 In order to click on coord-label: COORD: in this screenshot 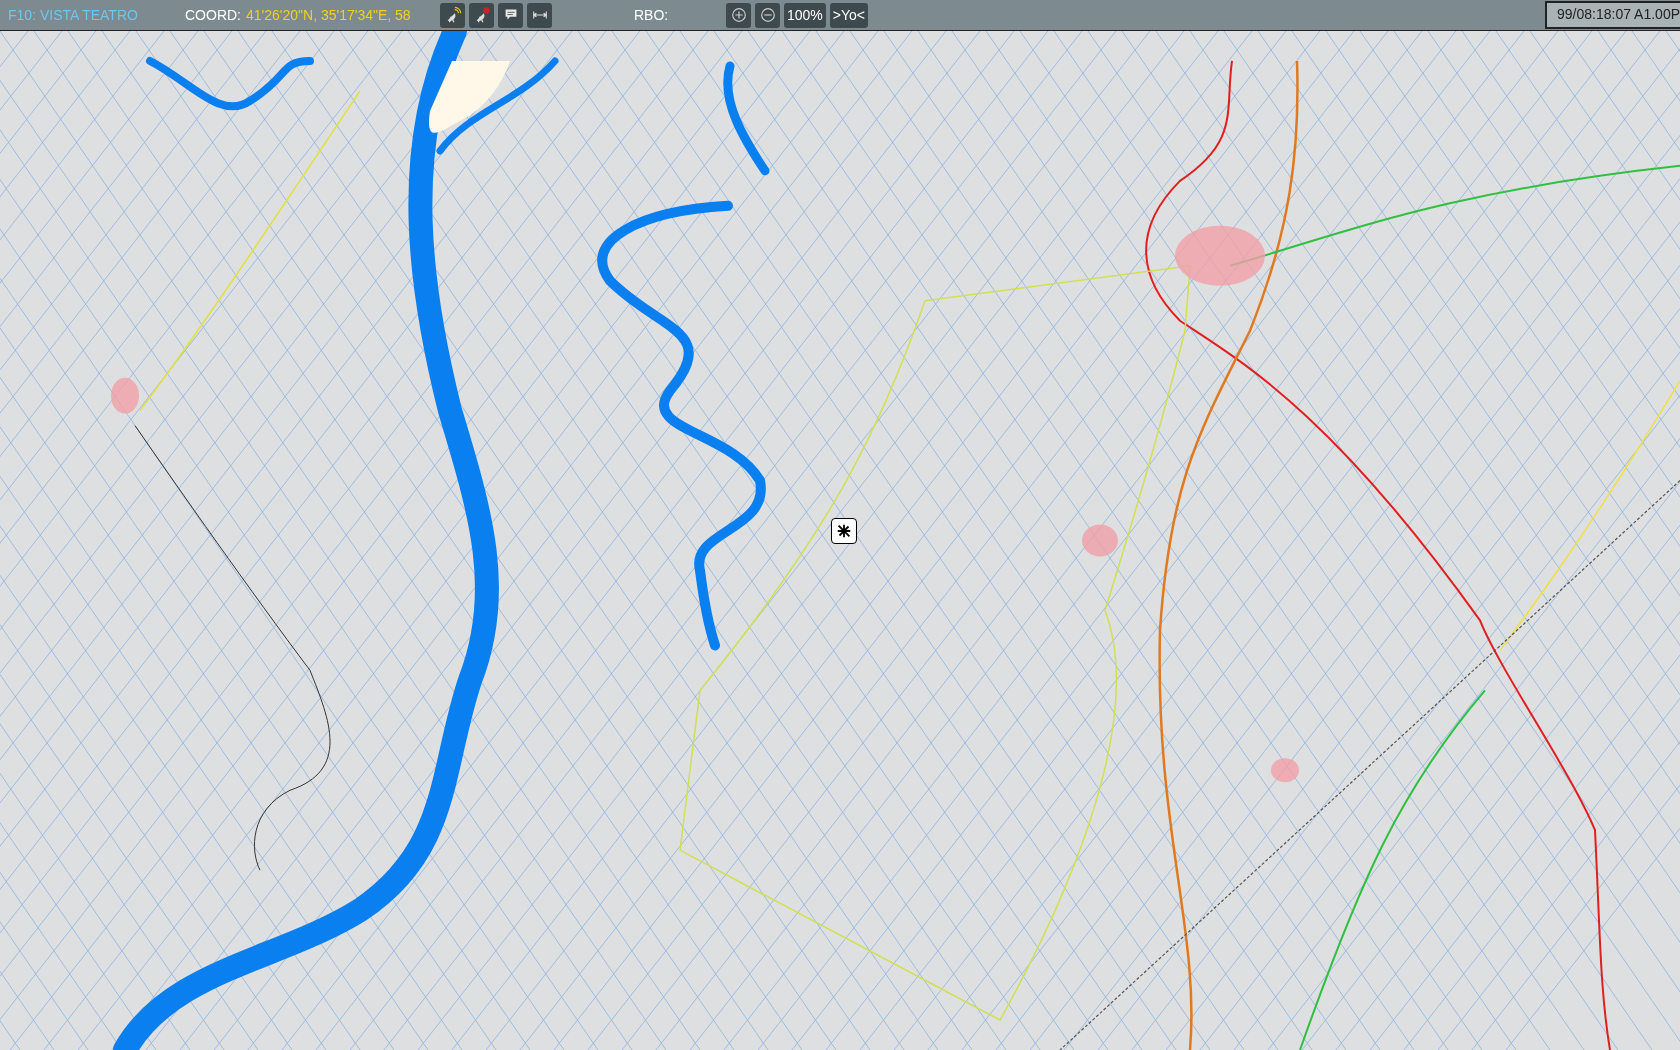, I will do `click(213, 15)`.